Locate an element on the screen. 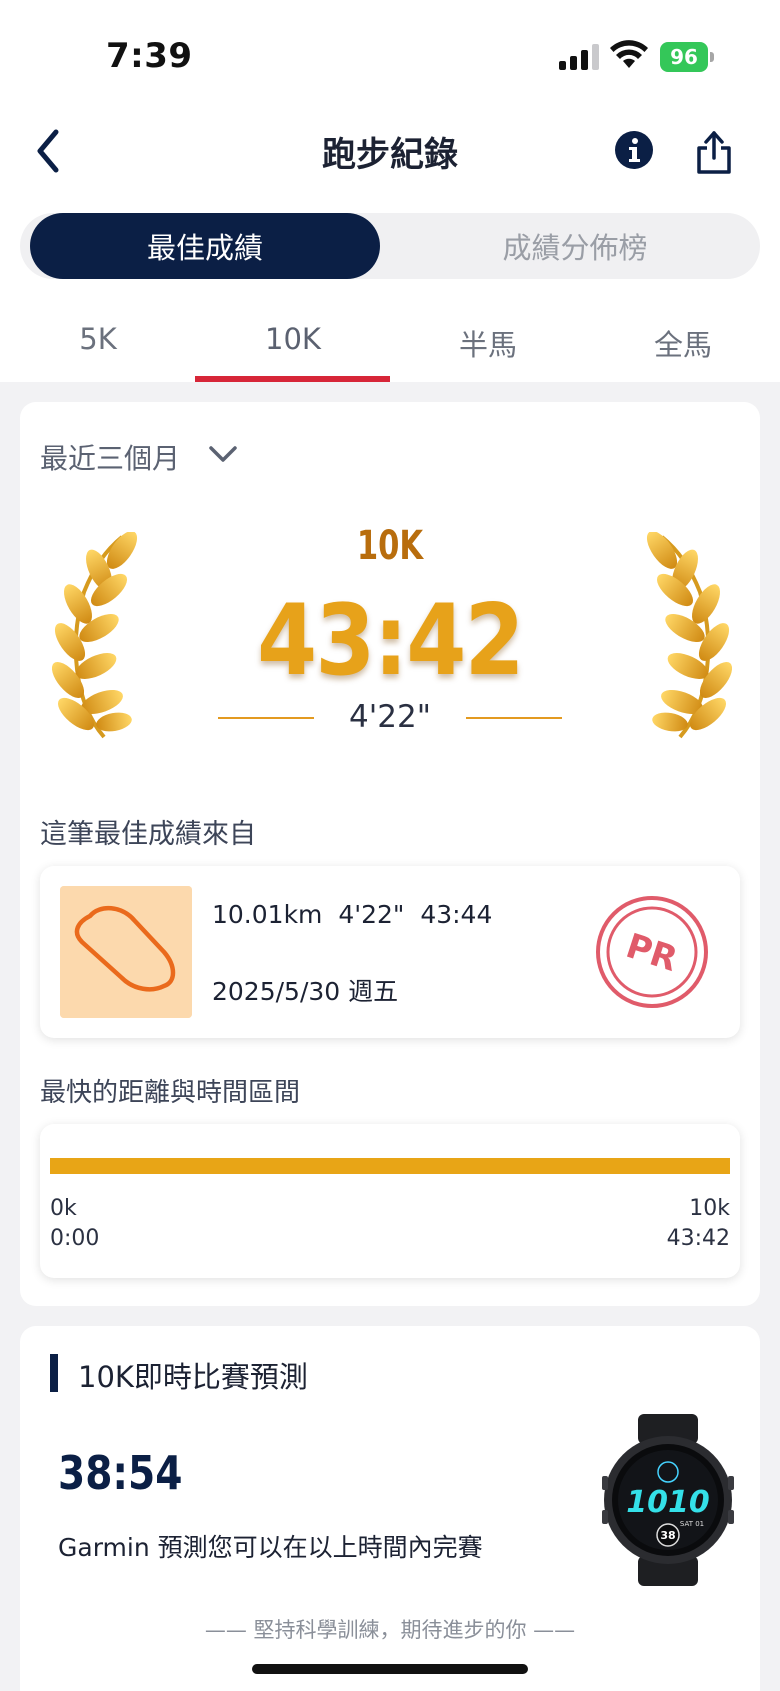 The image size is (780, 1691). activity-distance: 10.01km is located at coordinates (267, 914).